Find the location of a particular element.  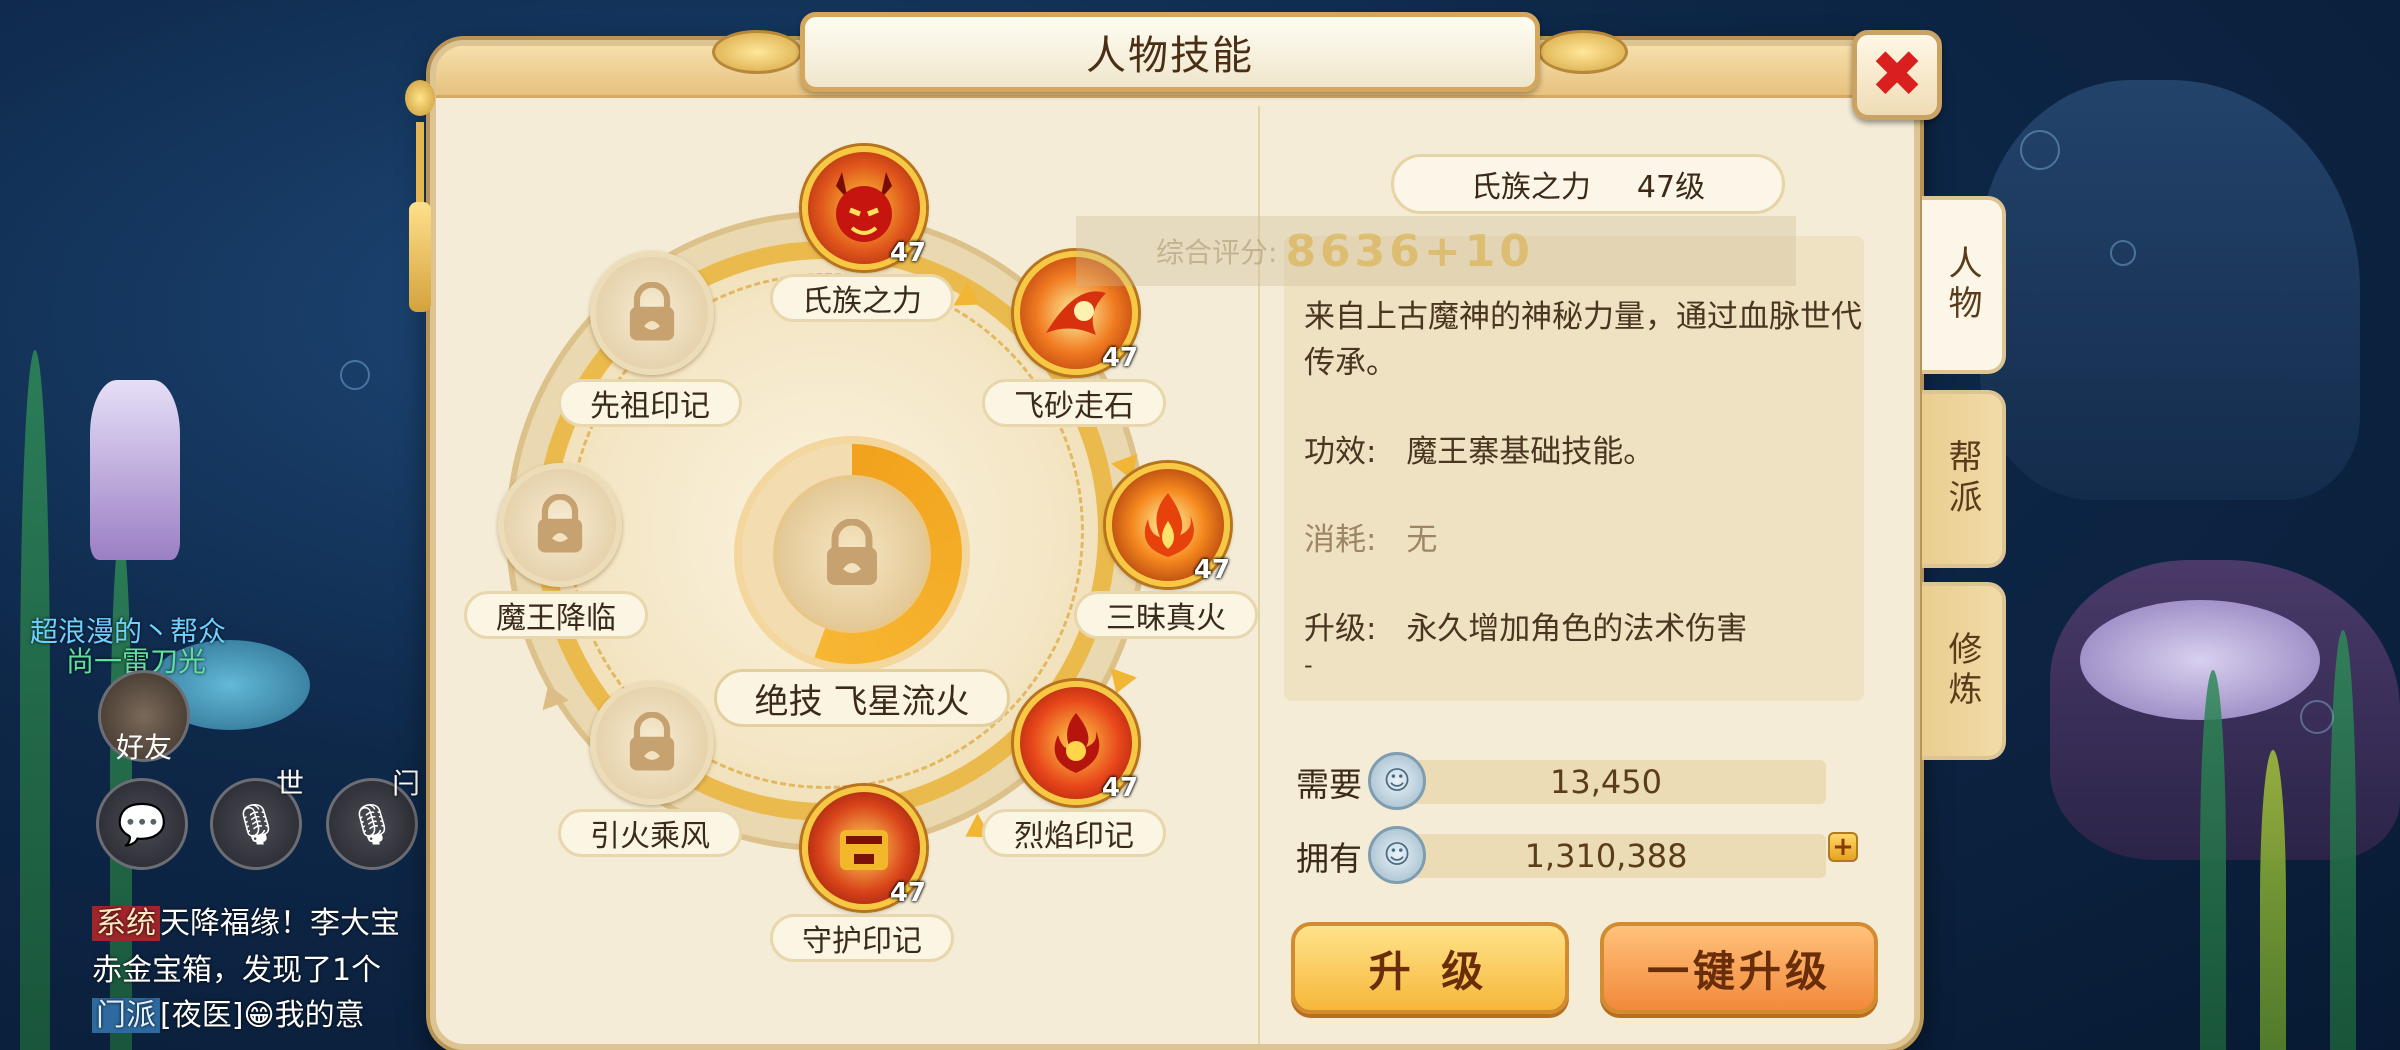

chat-tag: 系统 is located at coordinates (126, 923).